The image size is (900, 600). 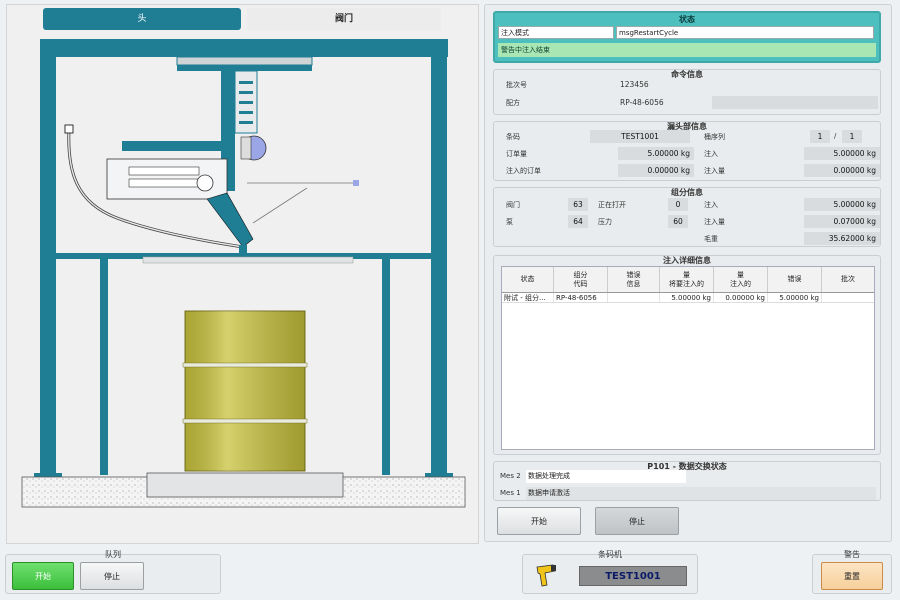 I want to click on order-value: 5.00000 kg, so click(x=656, y=153).